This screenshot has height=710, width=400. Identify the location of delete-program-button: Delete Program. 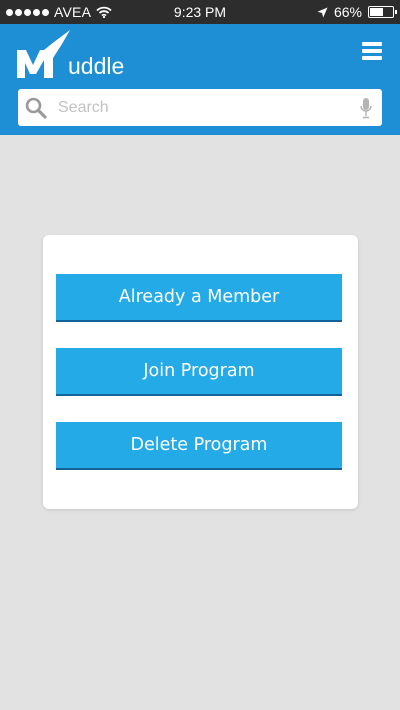
(199, 446).